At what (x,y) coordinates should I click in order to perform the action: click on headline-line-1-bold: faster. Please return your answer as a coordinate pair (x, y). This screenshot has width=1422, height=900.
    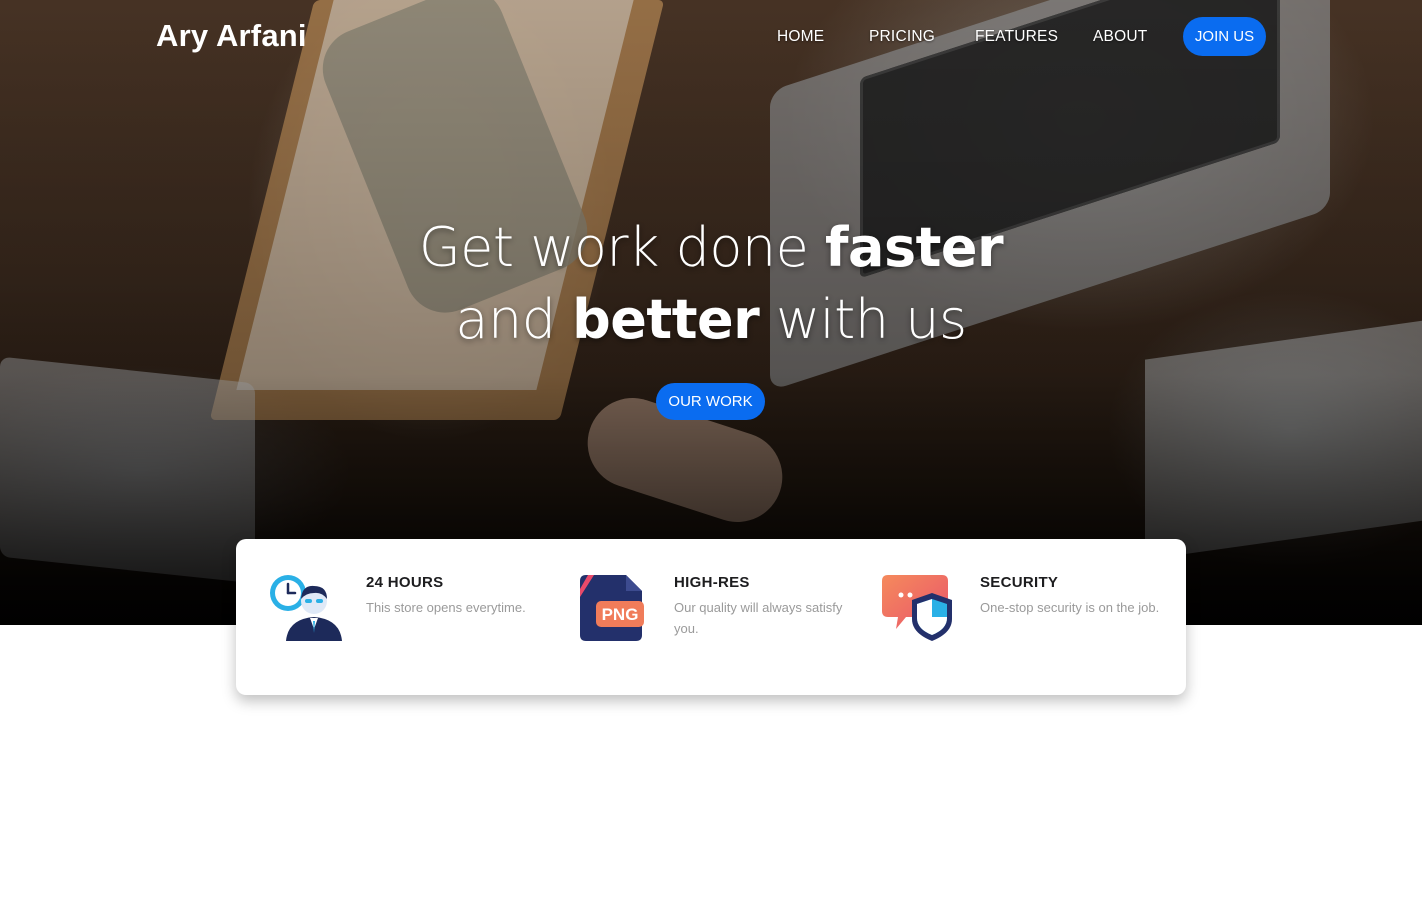
    Looking at the image, I should click on (914, 247).